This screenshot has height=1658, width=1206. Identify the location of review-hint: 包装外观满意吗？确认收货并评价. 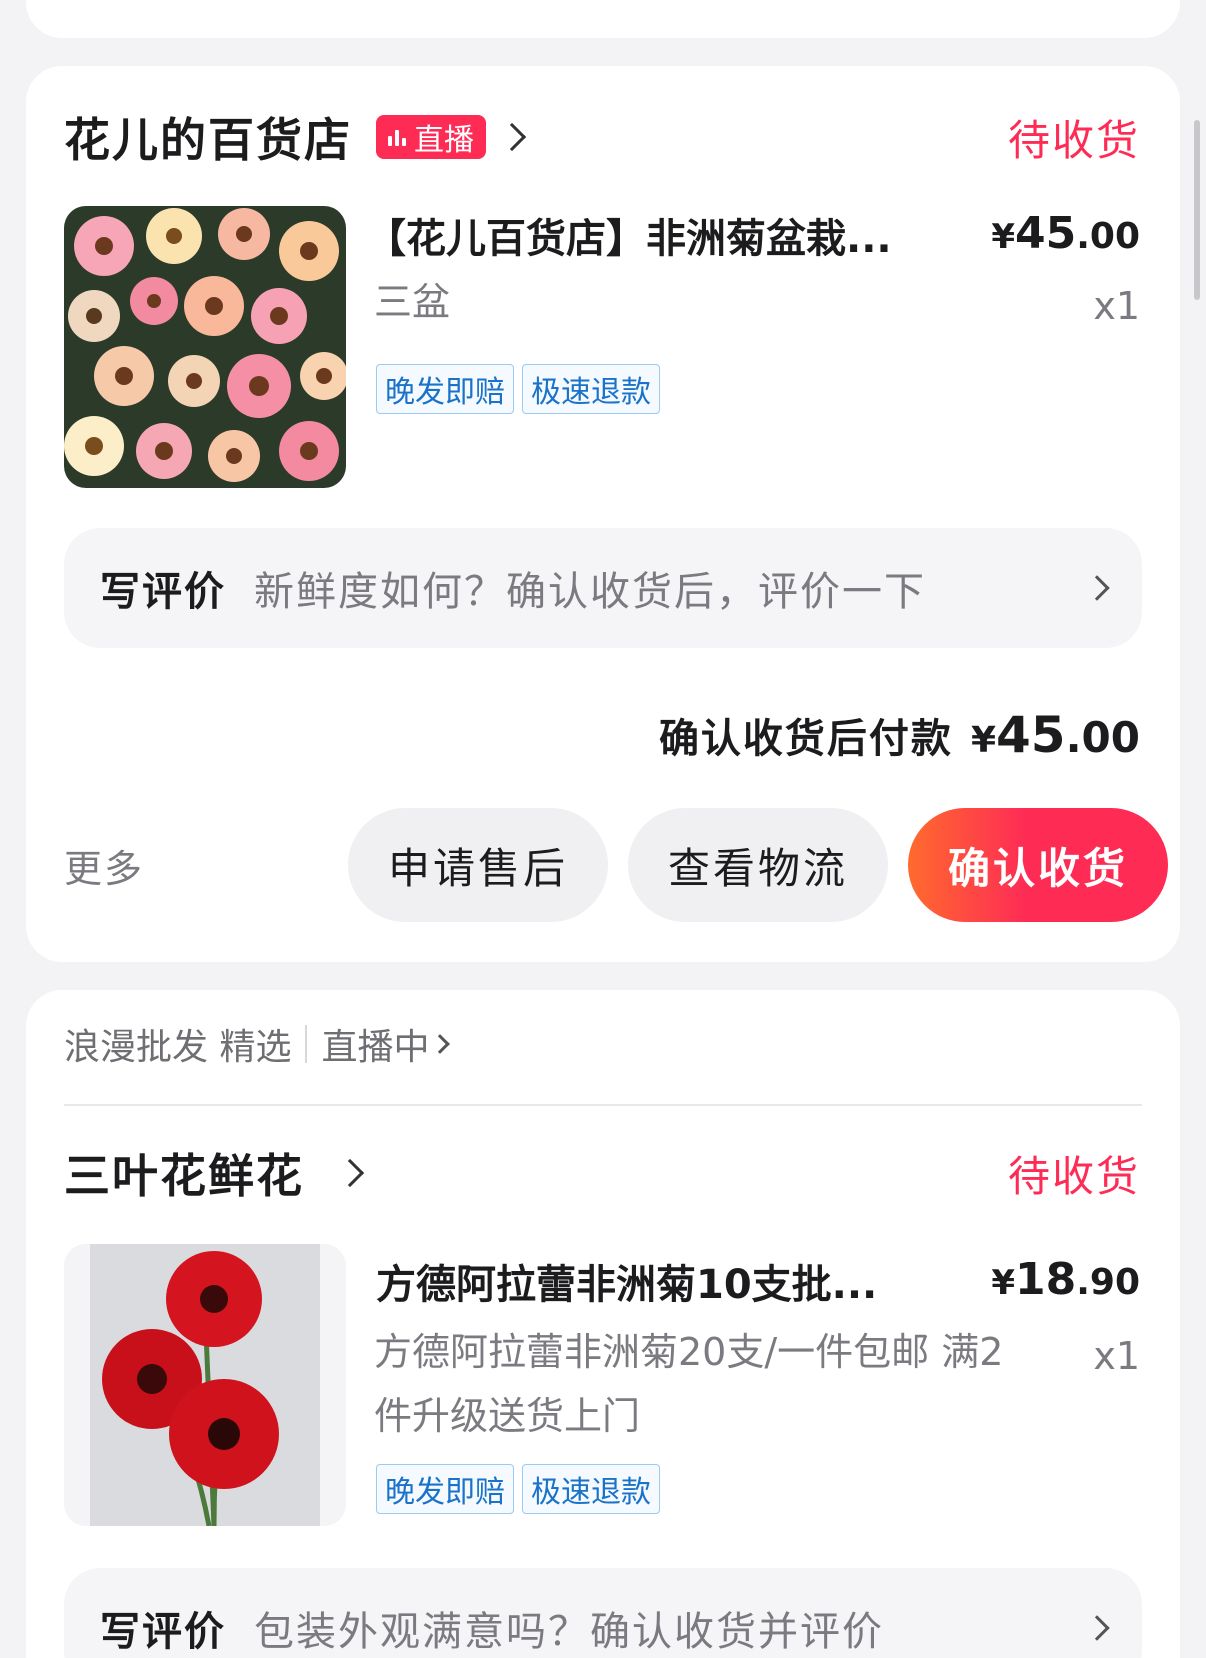
(569, 1632).